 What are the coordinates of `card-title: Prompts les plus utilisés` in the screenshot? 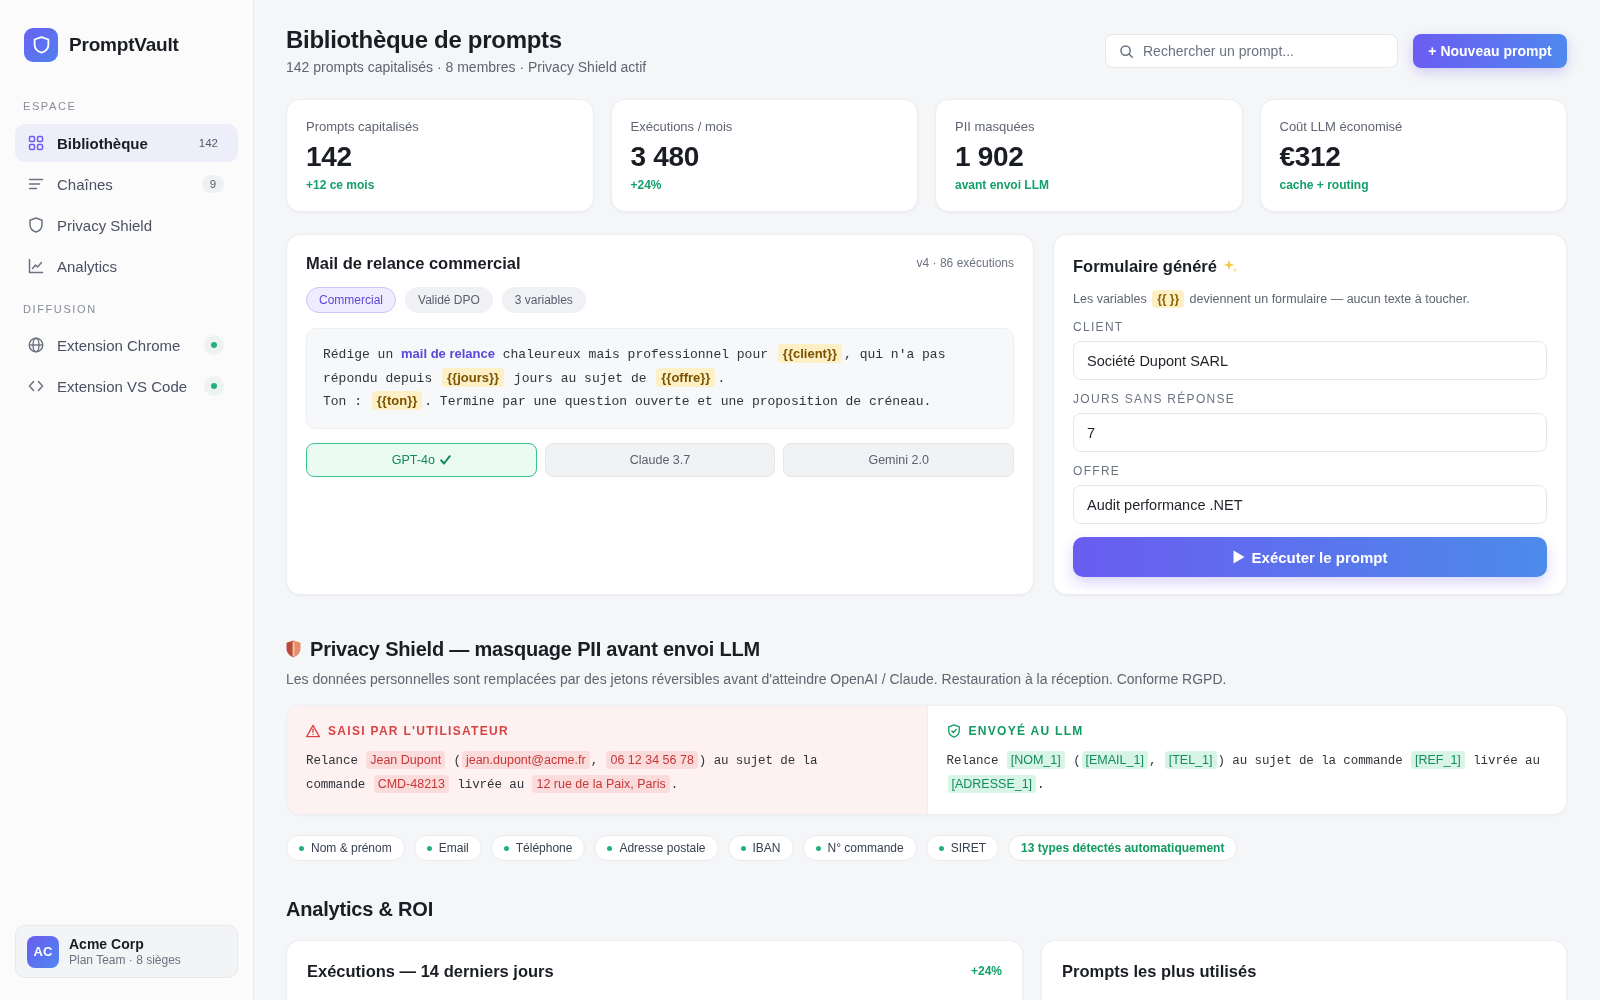 It's located at (1159, 971).